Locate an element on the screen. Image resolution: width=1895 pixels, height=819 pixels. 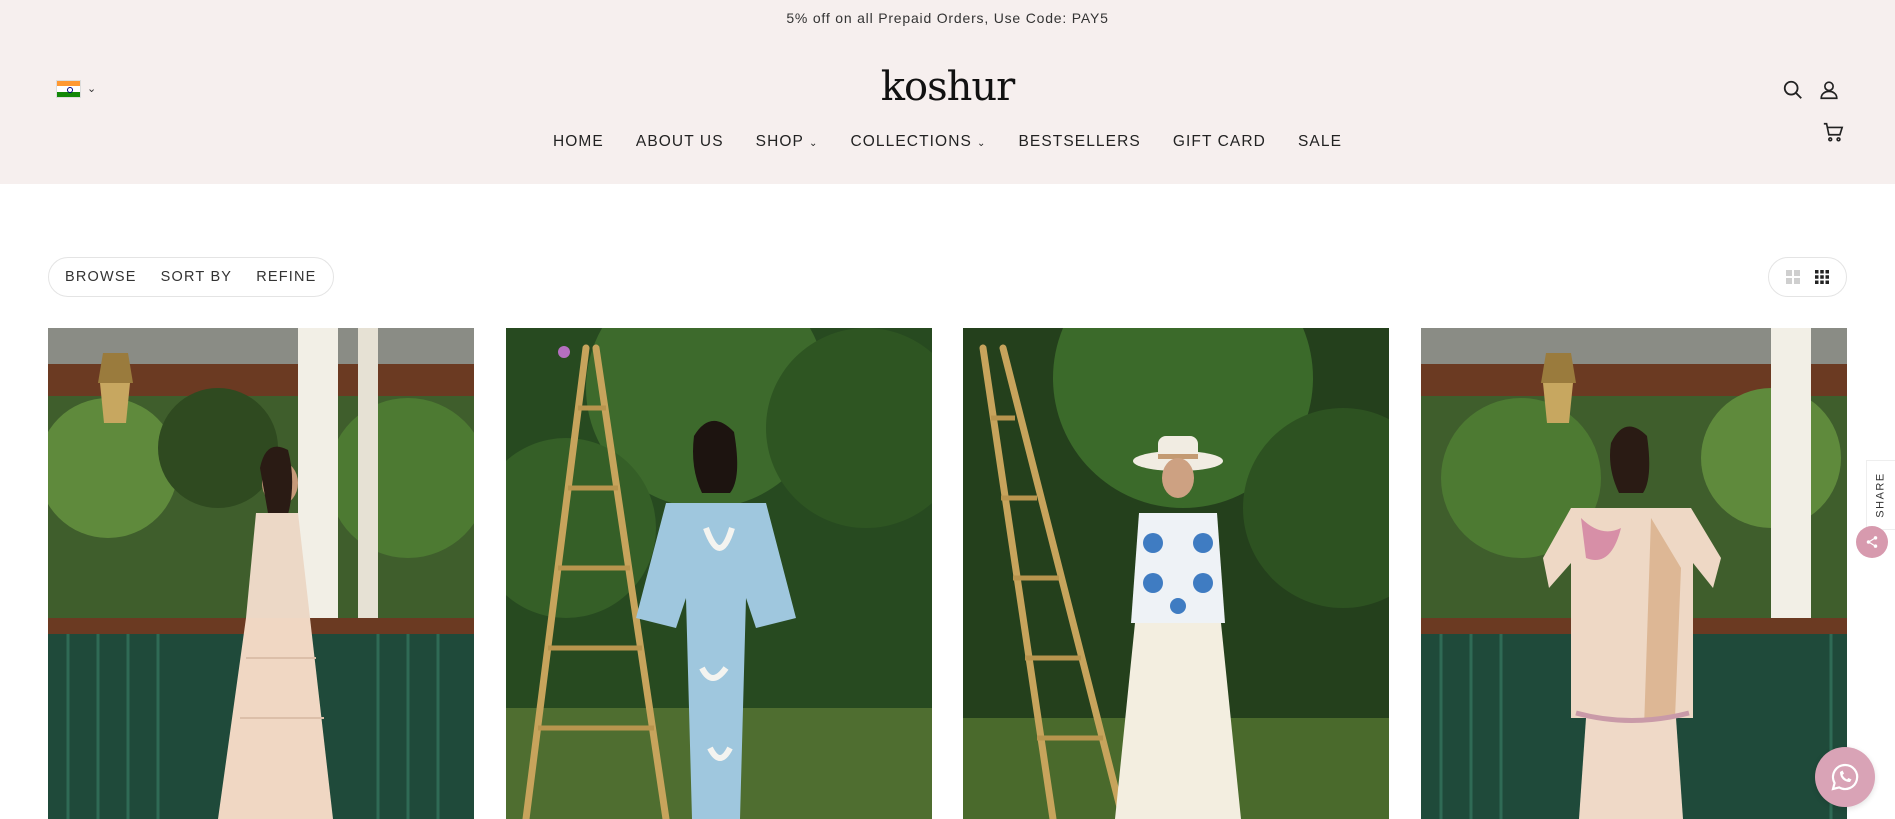
nav-item-home: HOME is located at coordinates (578, 142).